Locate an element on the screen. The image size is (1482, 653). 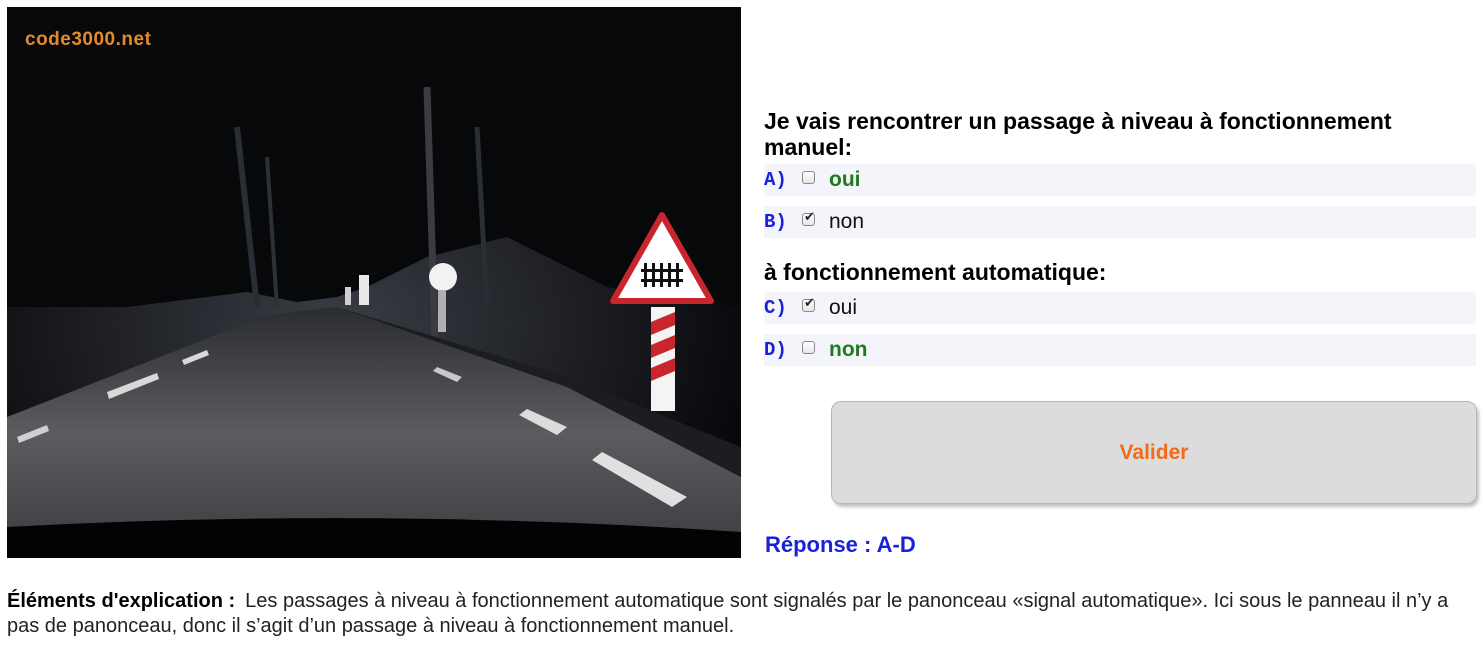
option-letter: C) is located at coordinates (775, 308).